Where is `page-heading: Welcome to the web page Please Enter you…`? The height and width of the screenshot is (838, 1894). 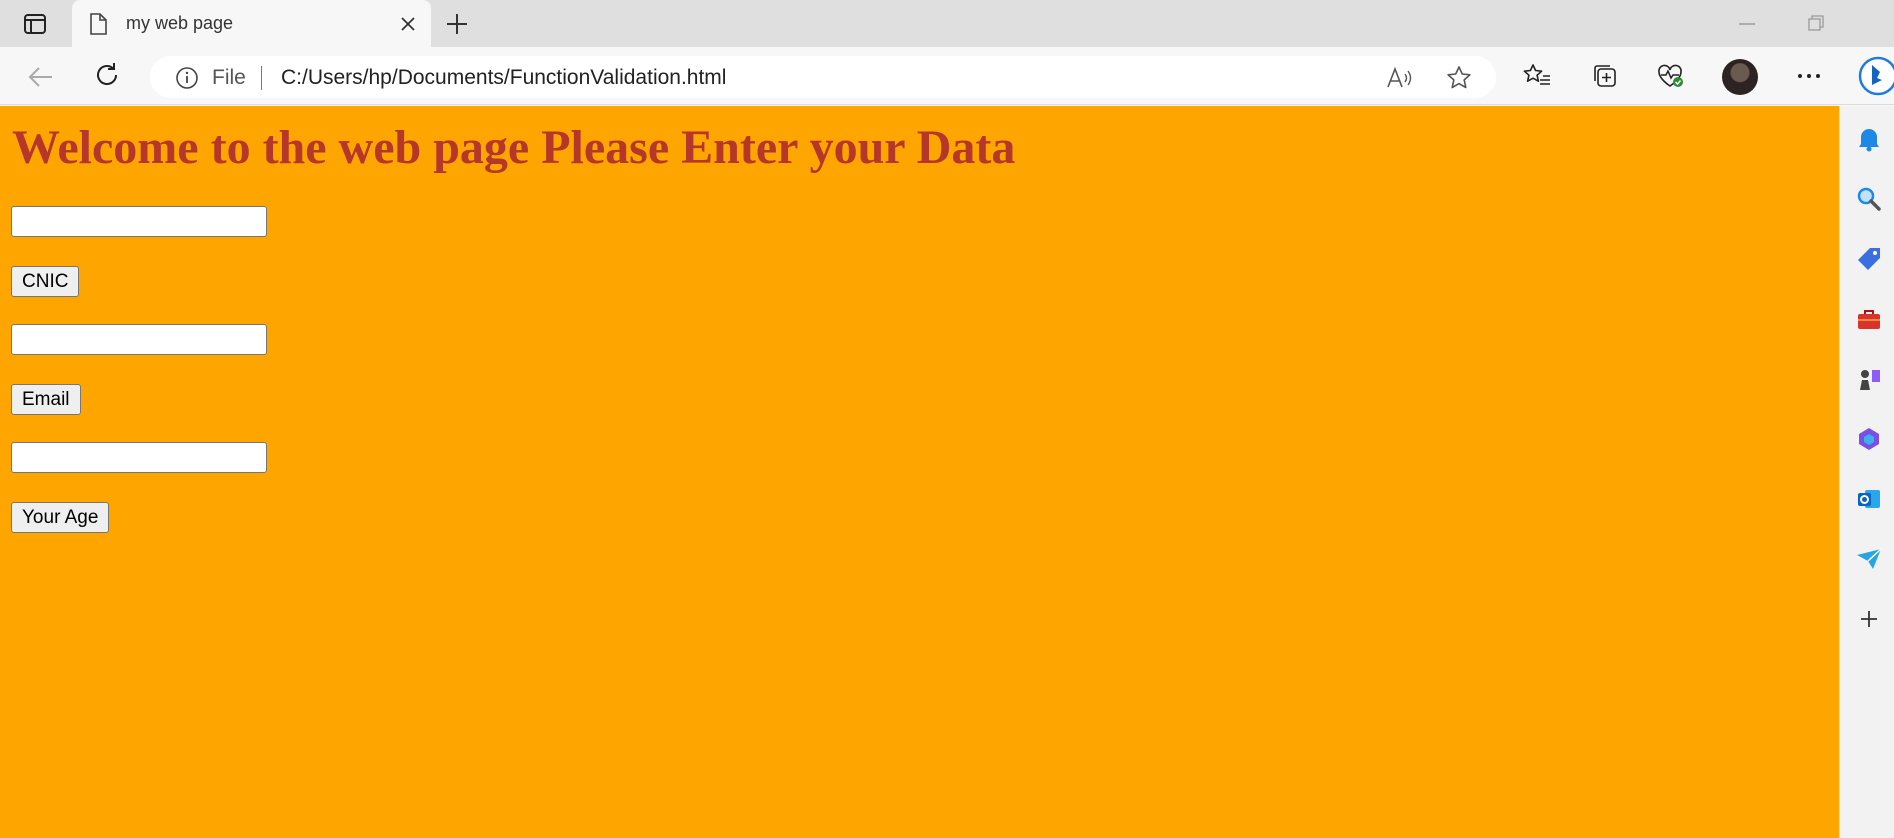
page-heading: Welcome to the web page Please Enter you… is located at coordinates (514, 147).